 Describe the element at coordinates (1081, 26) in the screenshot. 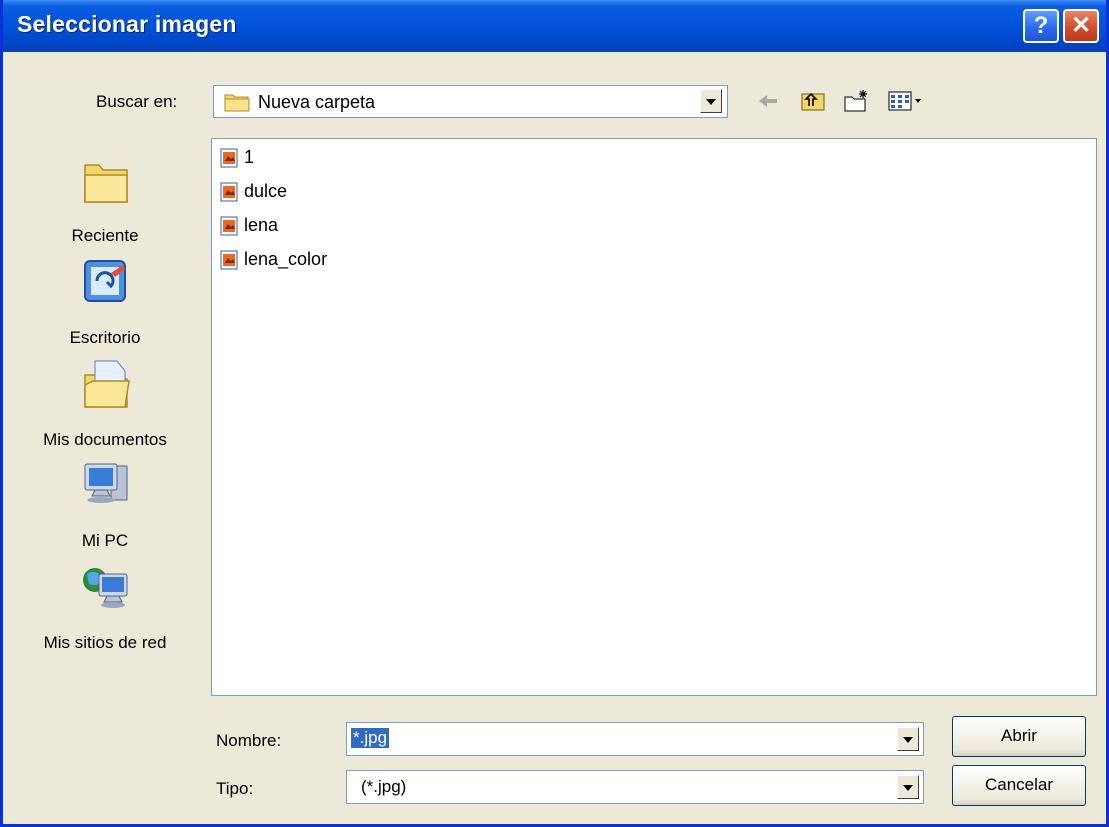

I see `close-button: ✕` at that location.